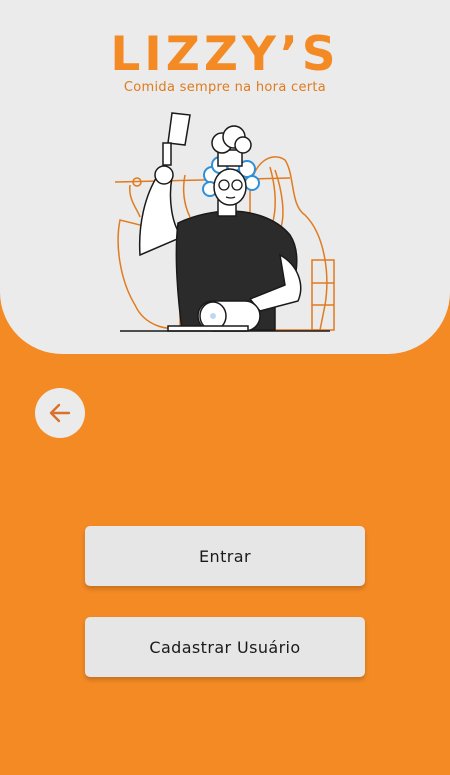  I want to click on brand-logo: LIZZY’S, so click(225, 54).